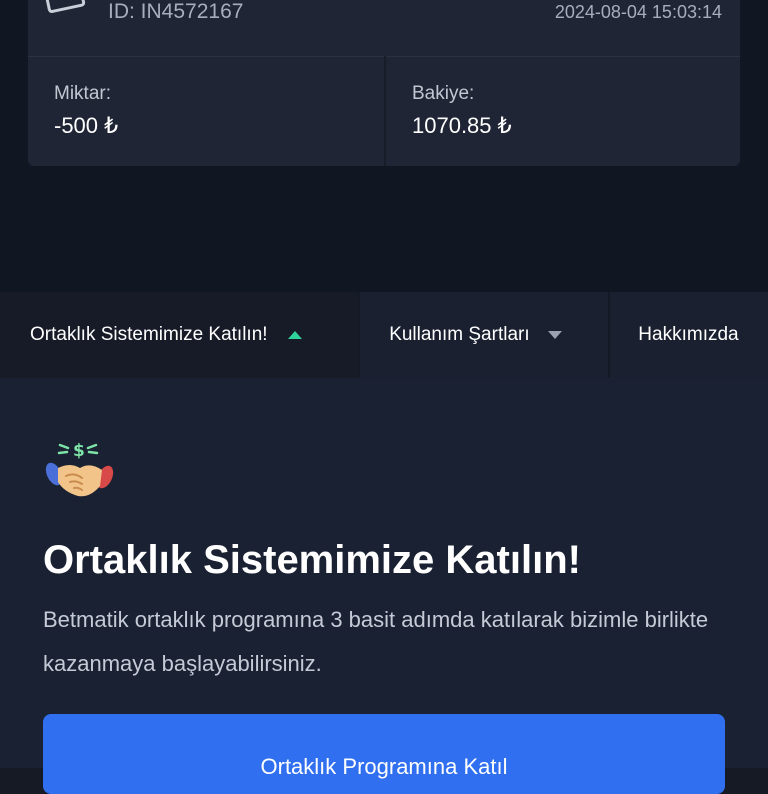 The image size is (768, 794). What do you see at coordinates (176, 11) in the screenshot?
I see `transaction-id: ID: IN4572167` at bounding box center [176, 11].